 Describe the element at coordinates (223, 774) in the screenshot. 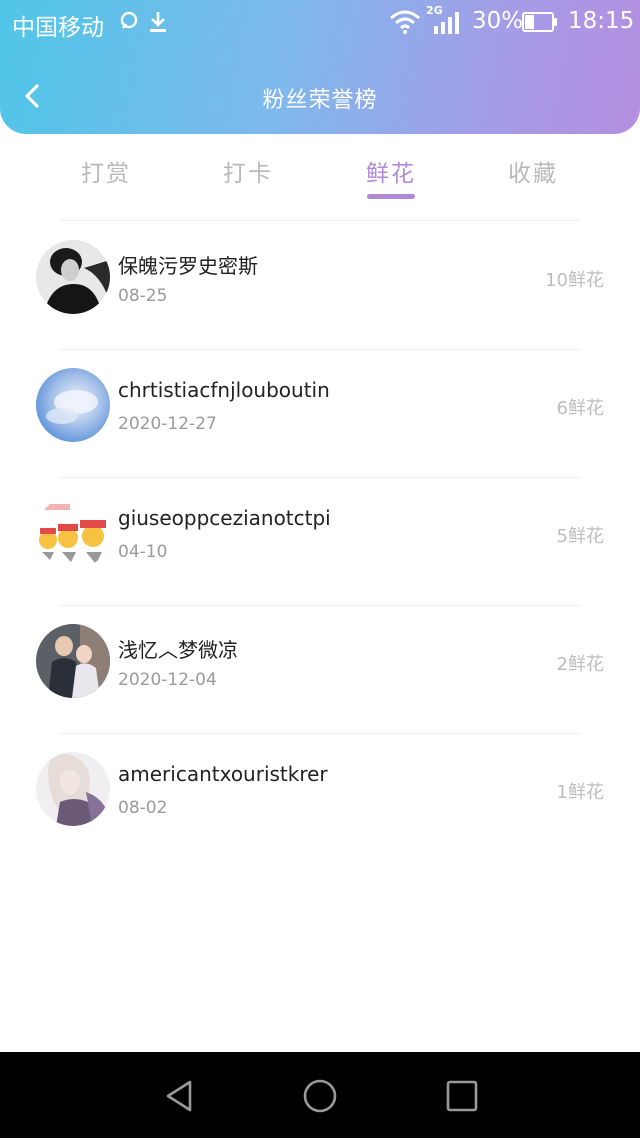

I see `fan-name: americantxouristkrer` at that location.